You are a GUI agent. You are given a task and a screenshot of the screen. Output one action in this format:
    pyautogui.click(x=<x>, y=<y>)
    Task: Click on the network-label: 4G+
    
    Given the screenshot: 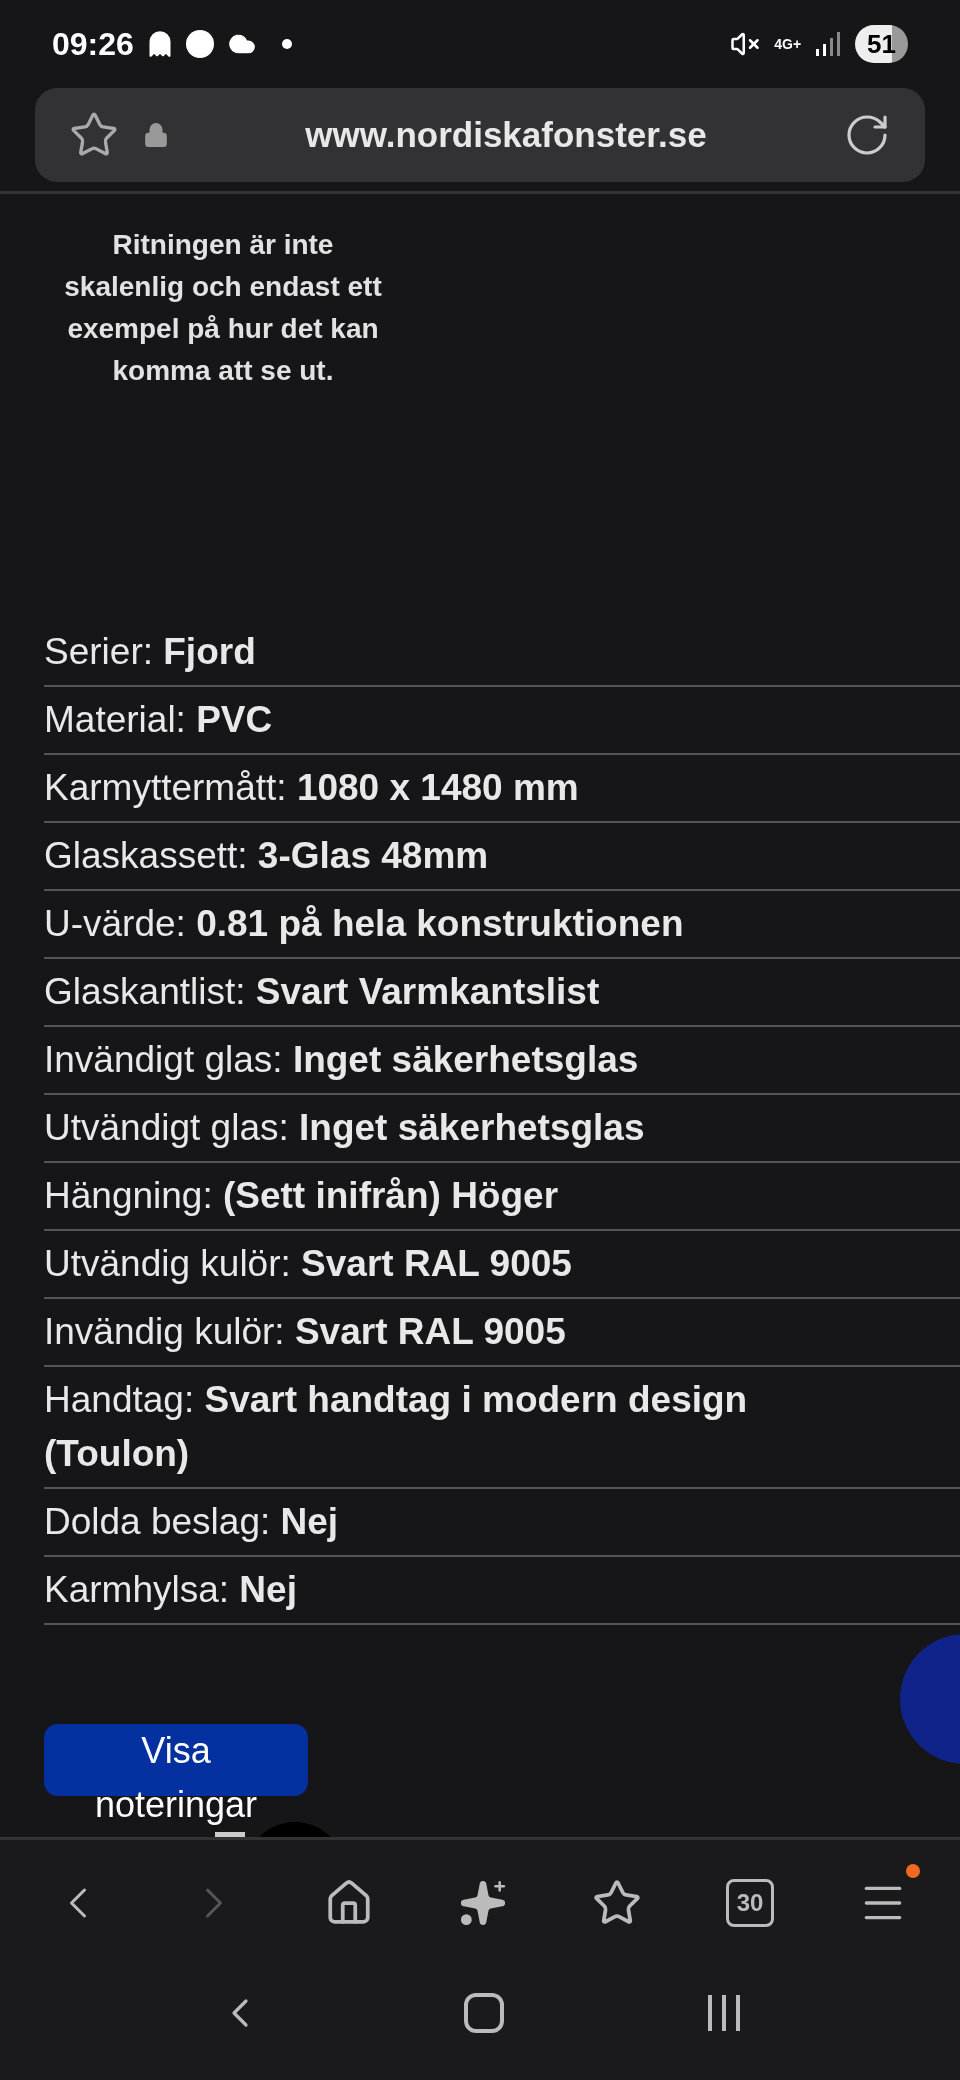 What is the action you would take?
    pyautogui.click(x=788, y=44)
    